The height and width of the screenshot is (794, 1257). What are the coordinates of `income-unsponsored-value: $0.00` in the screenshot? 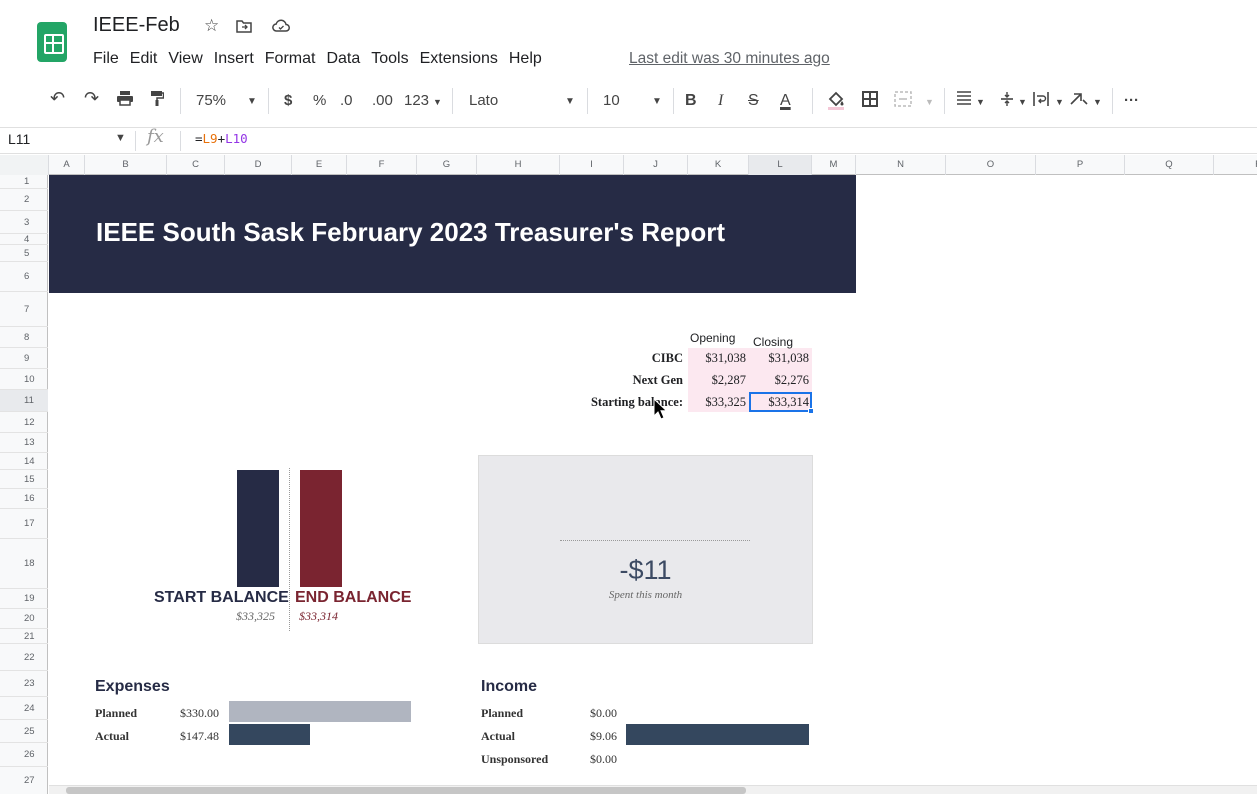 It's located at (603, 759).